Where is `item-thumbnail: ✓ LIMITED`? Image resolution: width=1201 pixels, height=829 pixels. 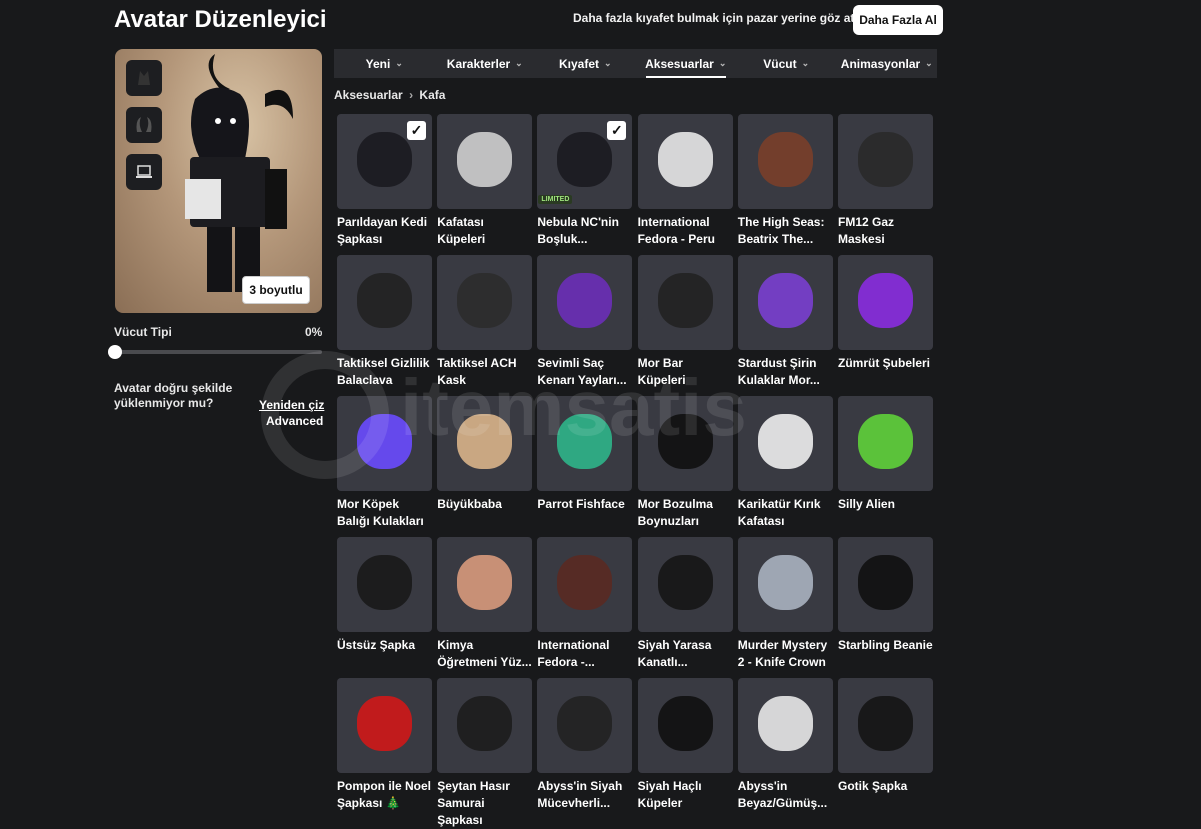 item-thumbnail: ✓ LIMITED is located at coordinates (585, 161).